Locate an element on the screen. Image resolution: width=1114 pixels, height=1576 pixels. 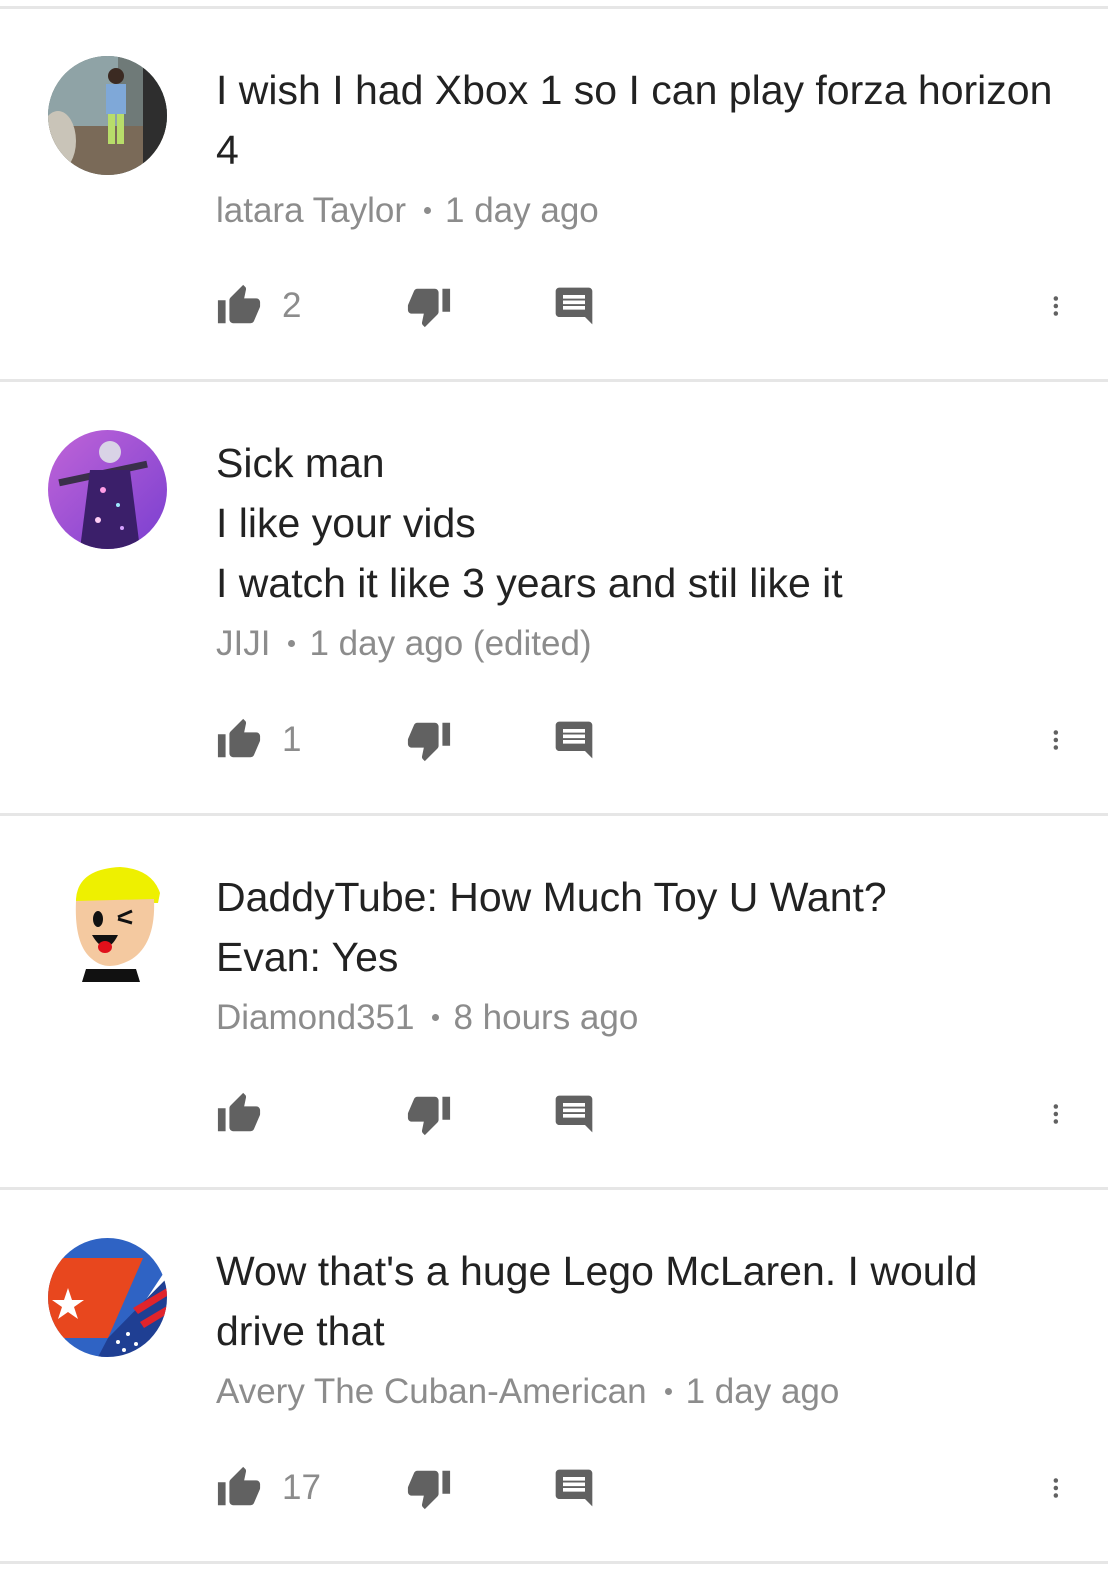
photo-child-avatar-icon is located at coordinates (107, 115).